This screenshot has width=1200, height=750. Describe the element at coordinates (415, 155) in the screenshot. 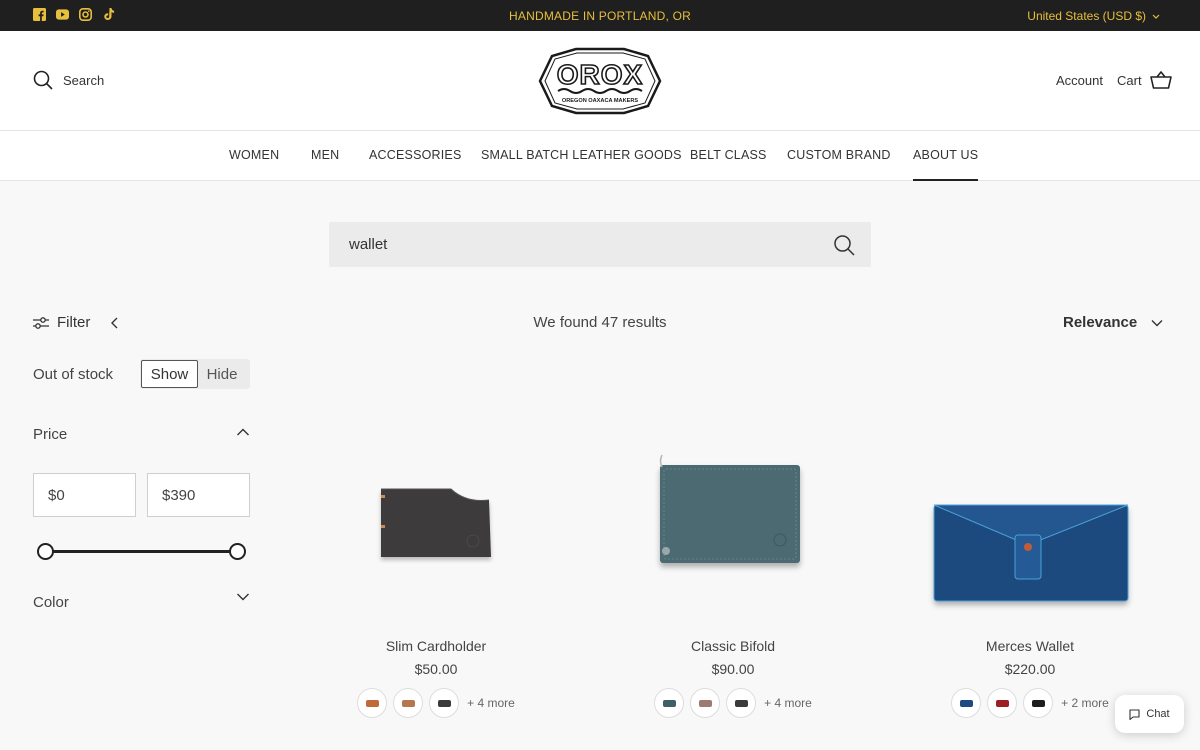

I see `nav-item-accessories: ACCESSORIES` at that location.